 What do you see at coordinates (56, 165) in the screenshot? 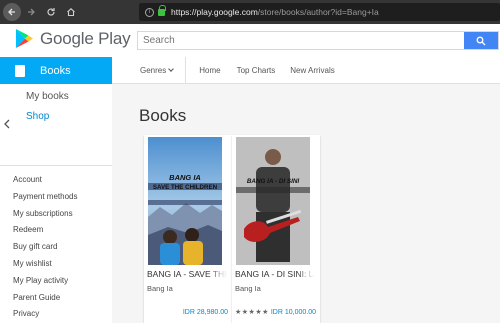
I see `sidebar-divider` at bounding box center [56, 165].